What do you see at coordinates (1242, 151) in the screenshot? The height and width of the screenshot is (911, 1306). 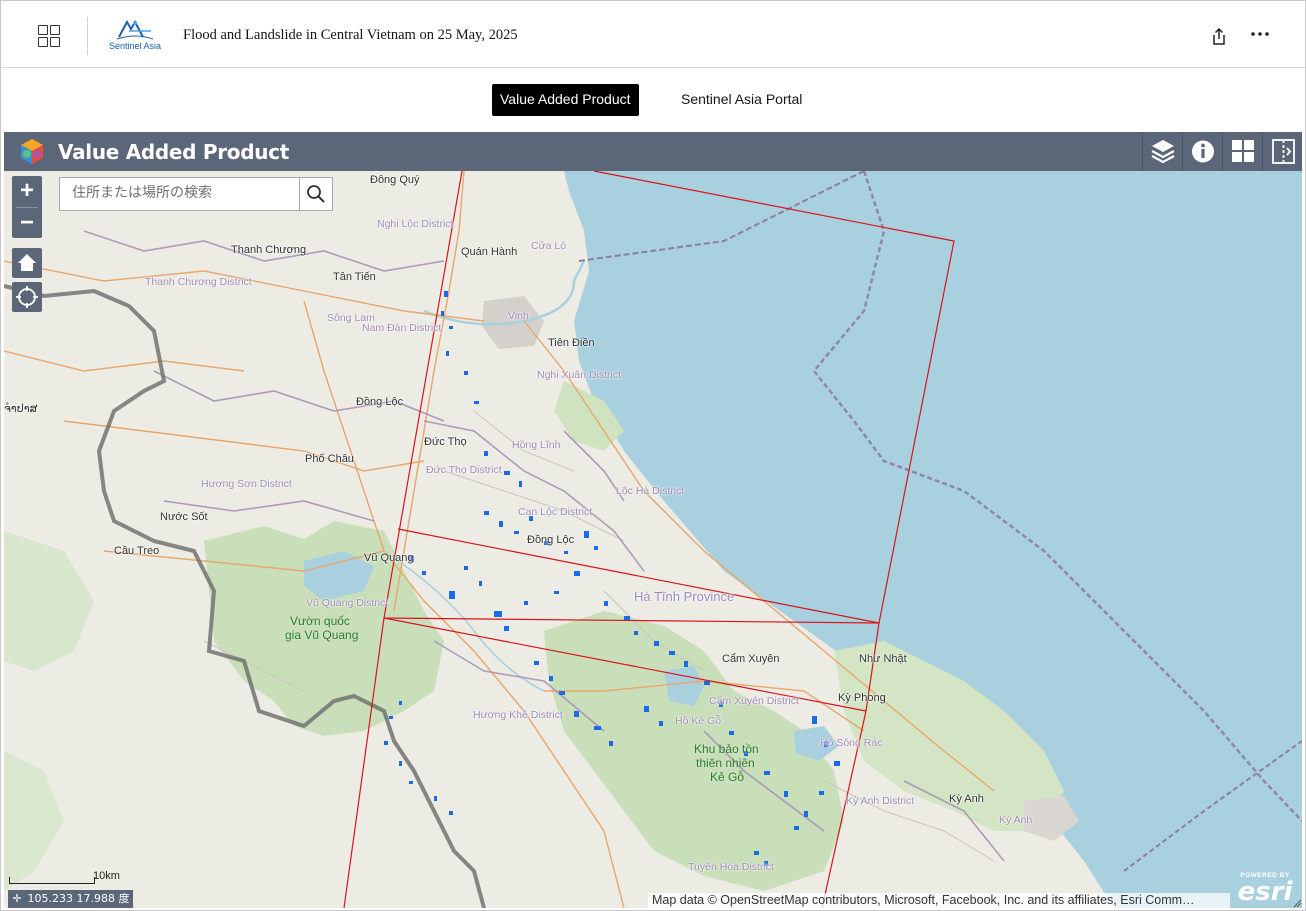 I see `basemap-gallery-icon` at bounding box center [1242, 151].